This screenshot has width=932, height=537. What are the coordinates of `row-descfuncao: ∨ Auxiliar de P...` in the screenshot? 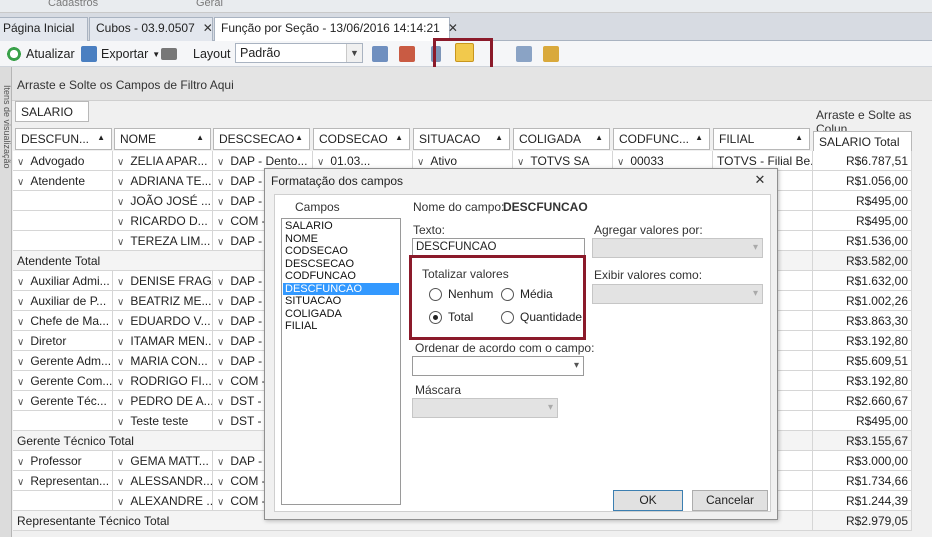 It's located at (63, 301).